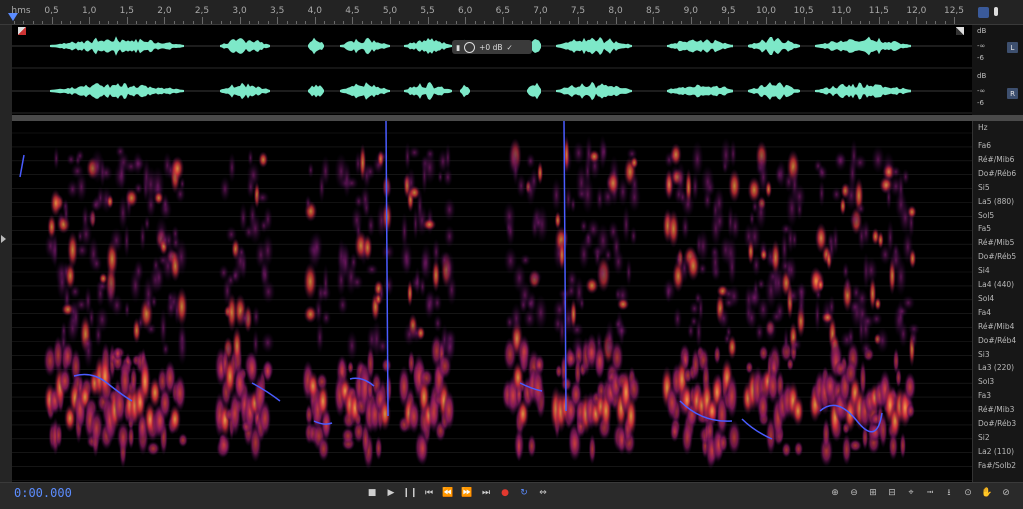 The width and height of the screenshot is (1023, 509). What do you see at coordinates (372, 493) in the screenshot?
I see `stop-button: ■` at bounding box center [372, 493].